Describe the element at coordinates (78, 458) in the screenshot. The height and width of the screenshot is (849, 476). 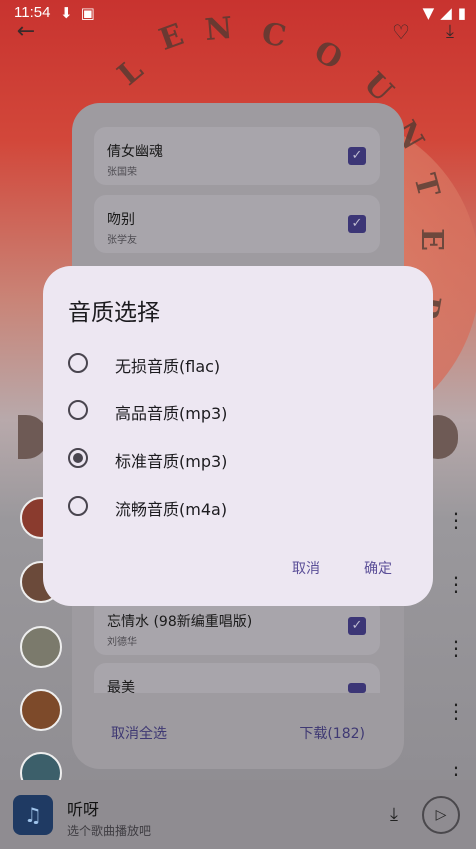
I see `radio-button-selected` at that location.